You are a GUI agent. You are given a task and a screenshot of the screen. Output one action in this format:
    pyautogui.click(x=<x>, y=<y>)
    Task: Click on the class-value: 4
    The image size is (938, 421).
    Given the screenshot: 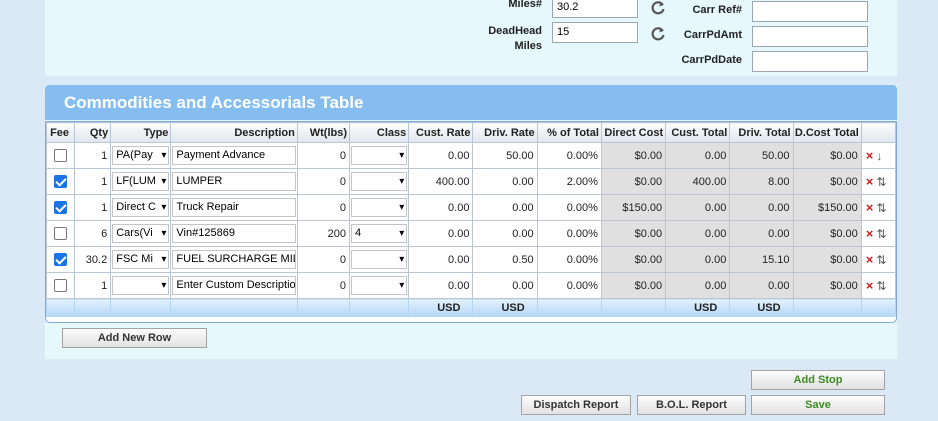 What is the action you would take?
    pyautogui.click(x=358, y=233)
    